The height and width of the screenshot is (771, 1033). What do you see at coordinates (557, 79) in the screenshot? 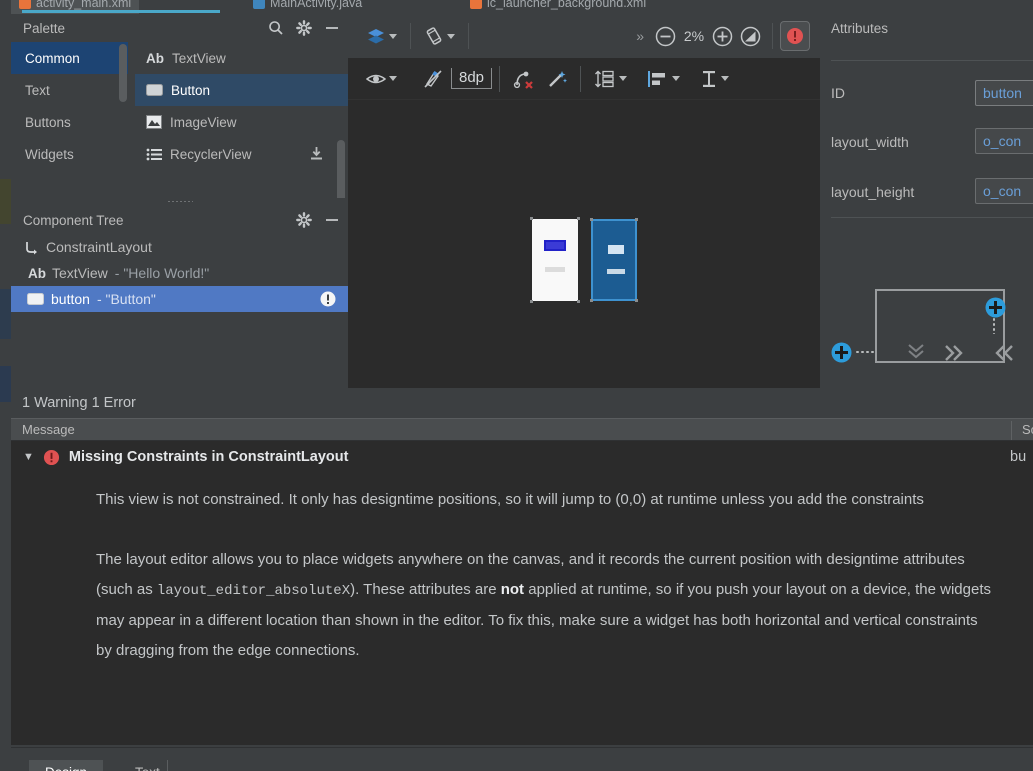
I see `infer-constraints-button` at bounding box center [557, 79].